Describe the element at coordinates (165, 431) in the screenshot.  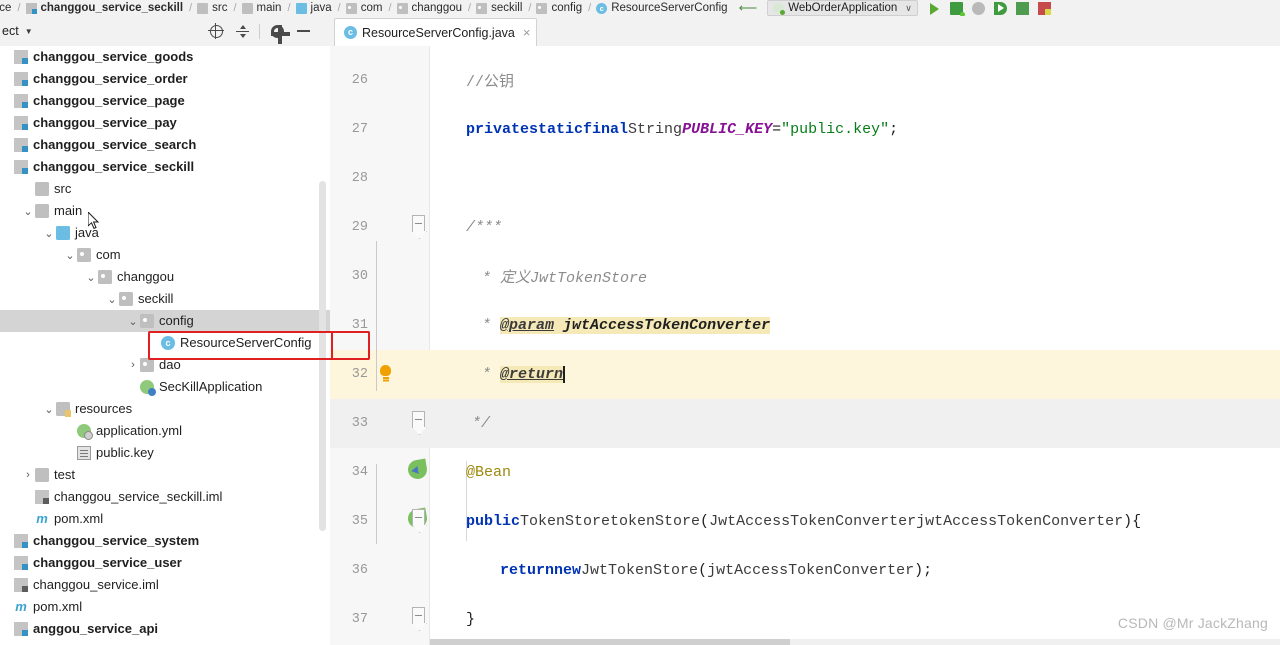
I see `tree-item-application-yml: application.yml` at that location.